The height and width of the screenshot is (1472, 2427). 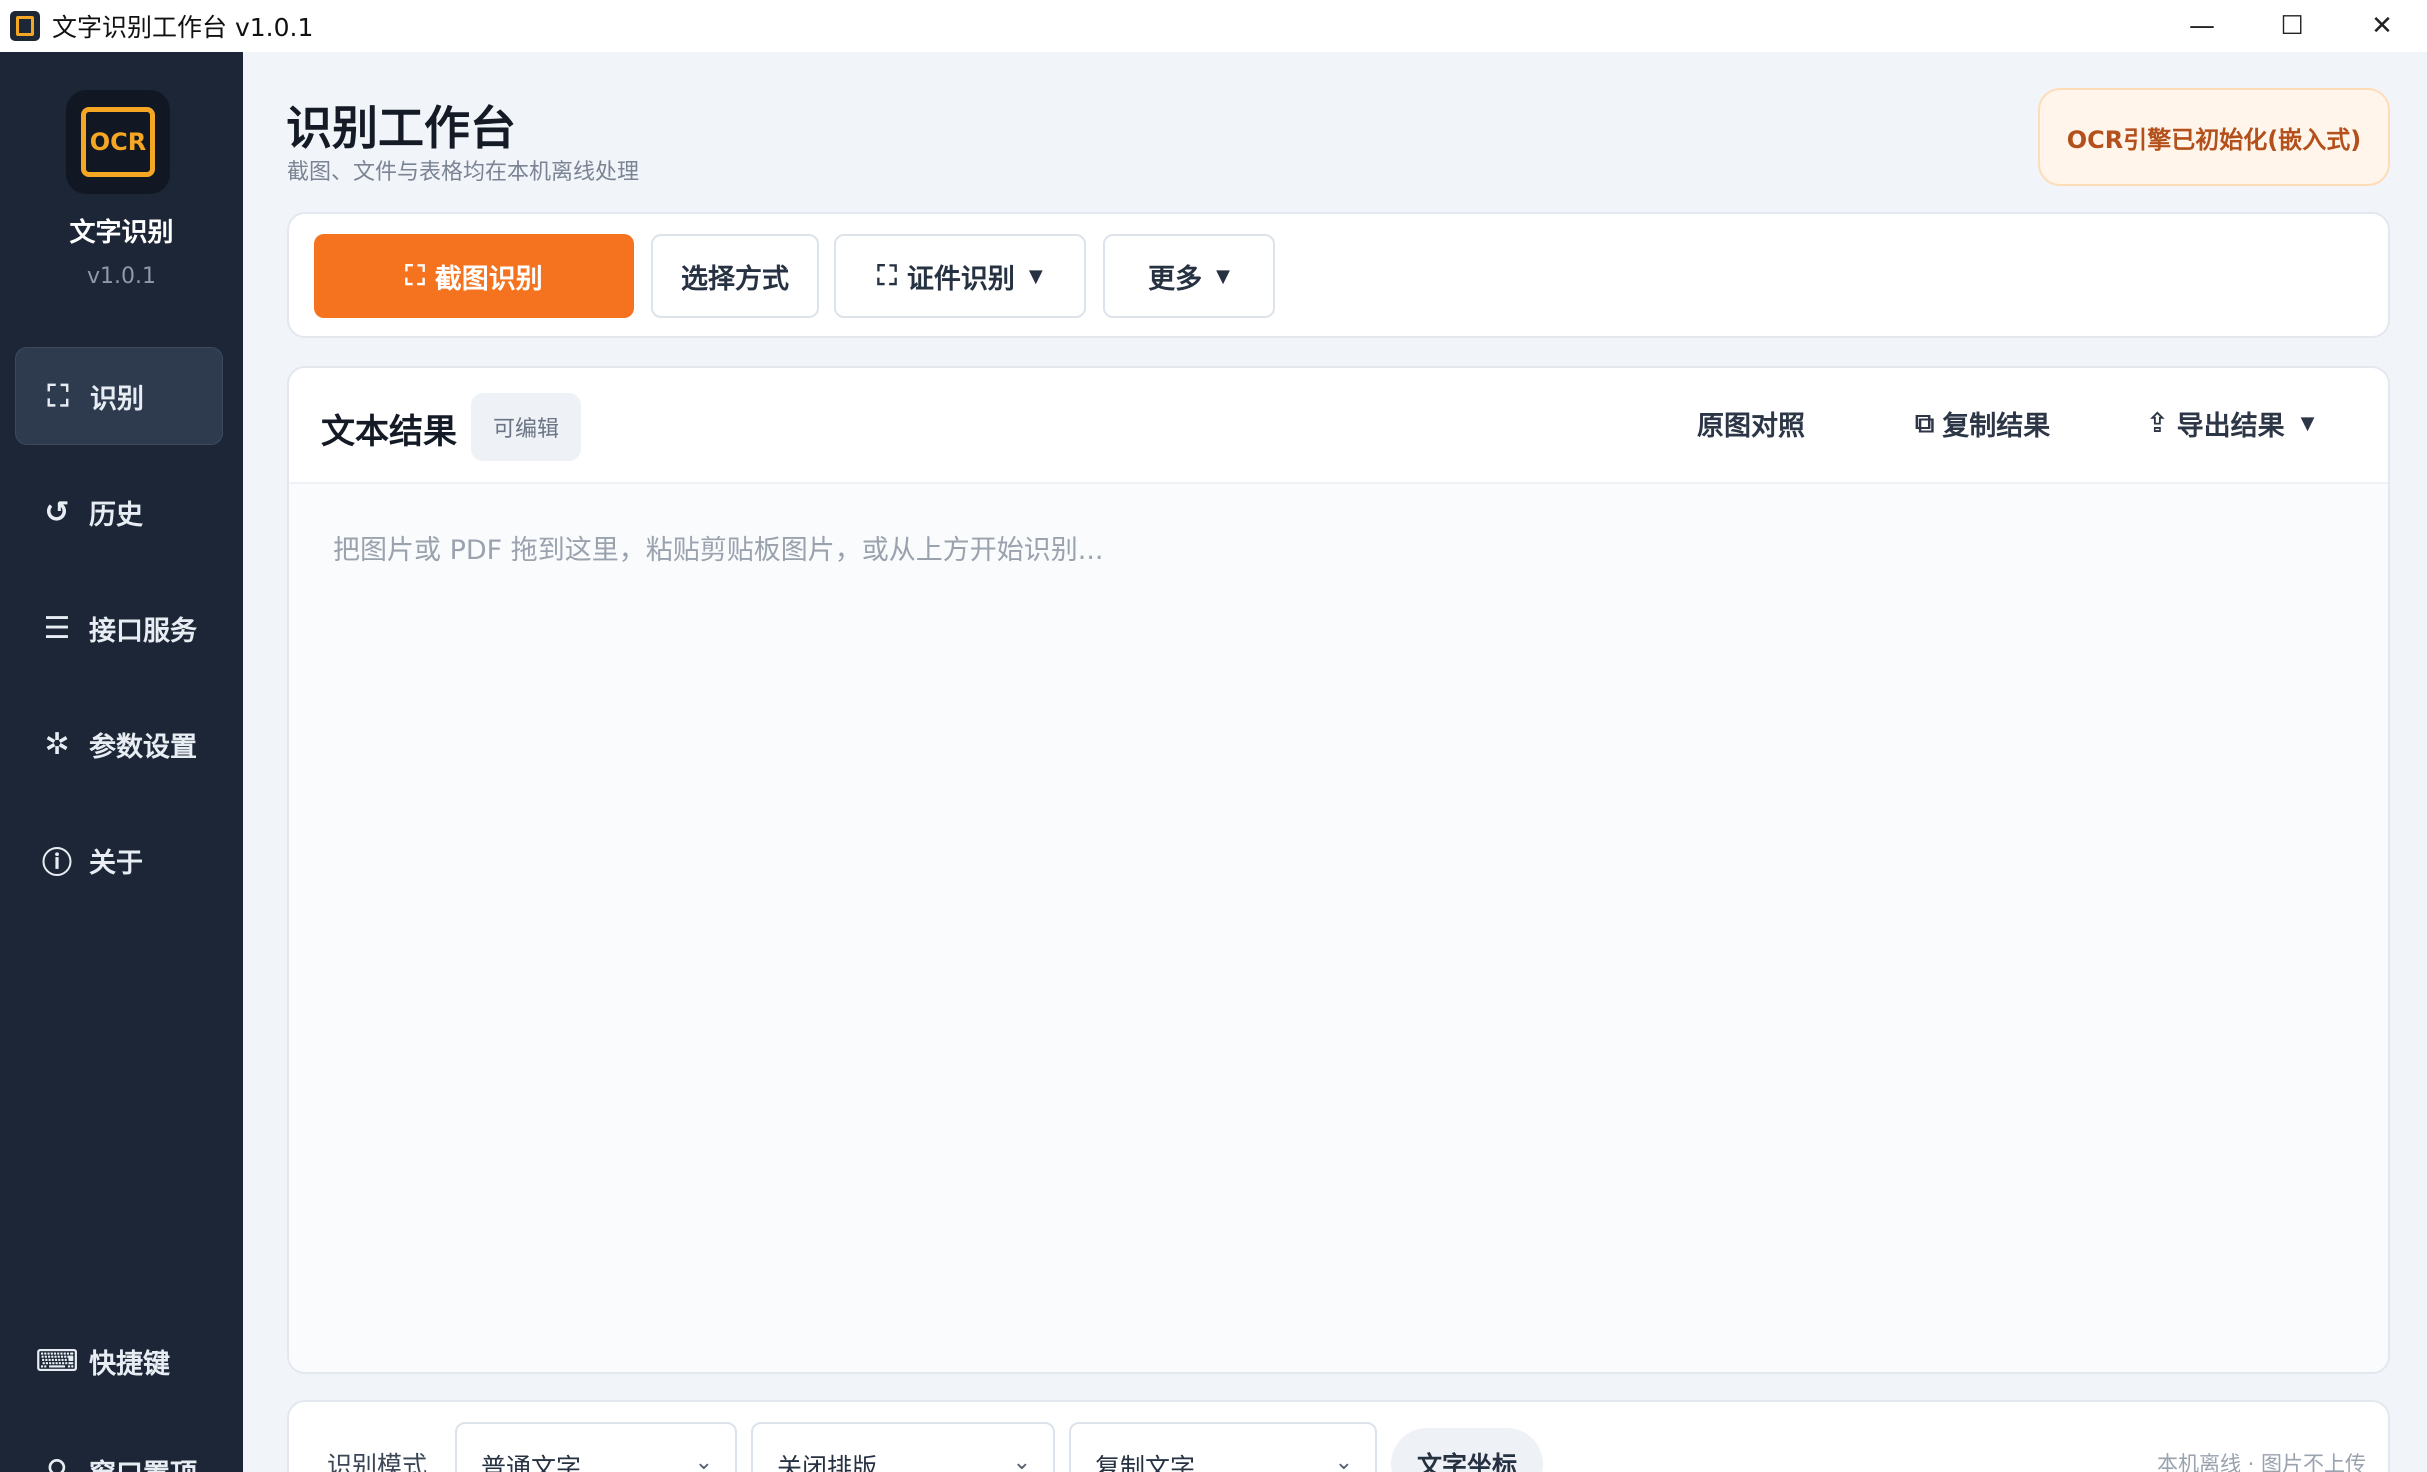 I want to click on more-button: 更多 ▼, so click(x=1189, y=276).